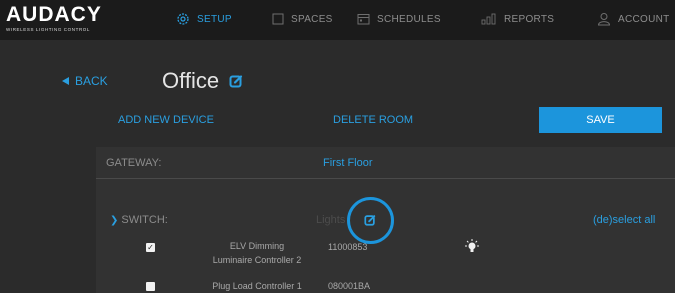 The width and height of the screenshot is (675, 293). I want to click on bar-chart-icon, so click(488, 19).